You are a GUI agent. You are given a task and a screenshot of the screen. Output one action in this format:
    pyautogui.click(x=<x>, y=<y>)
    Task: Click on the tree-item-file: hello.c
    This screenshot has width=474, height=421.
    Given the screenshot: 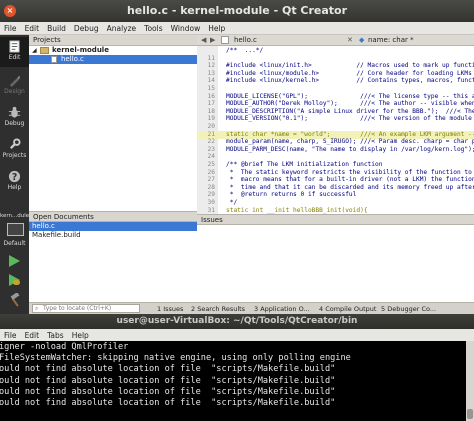 What is the action you would take?
    pyautogui.click(x=113, y=59)
    